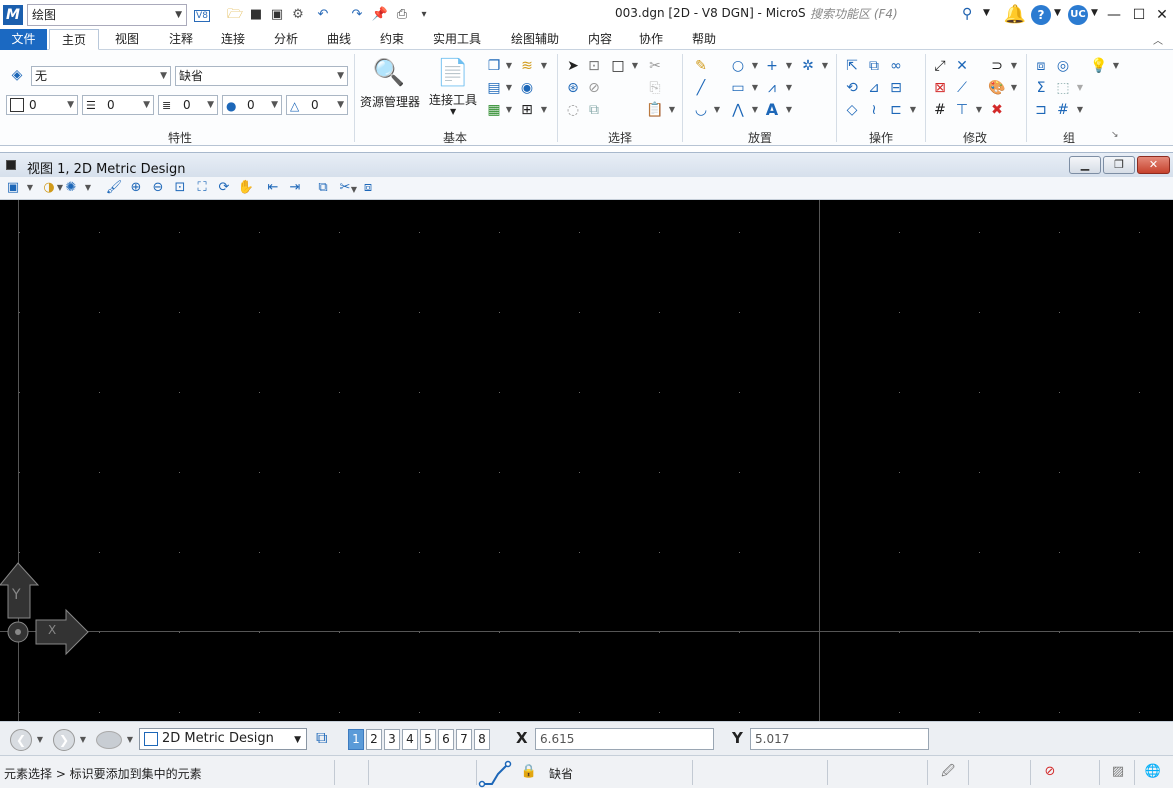 The height and width of the screenshot is (788, 1173). I want to click on change-attributes-icon: 🎨, so click(997, 88).